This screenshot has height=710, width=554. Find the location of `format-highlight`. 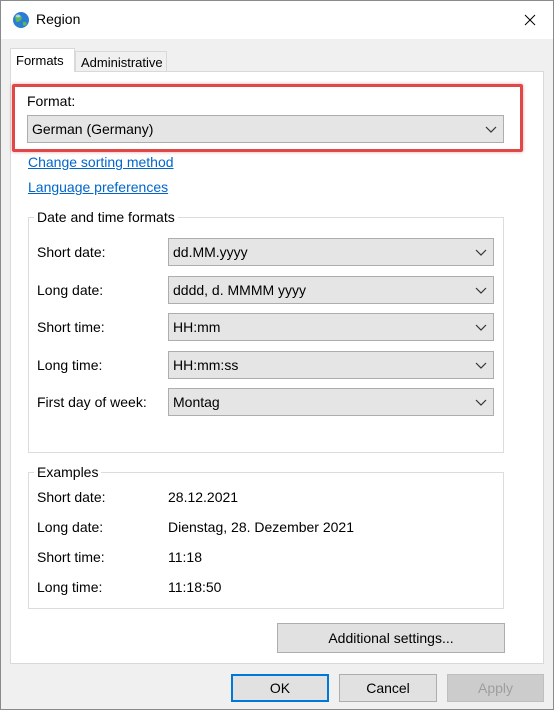

format-highlight is located at coordinates (267, 118).